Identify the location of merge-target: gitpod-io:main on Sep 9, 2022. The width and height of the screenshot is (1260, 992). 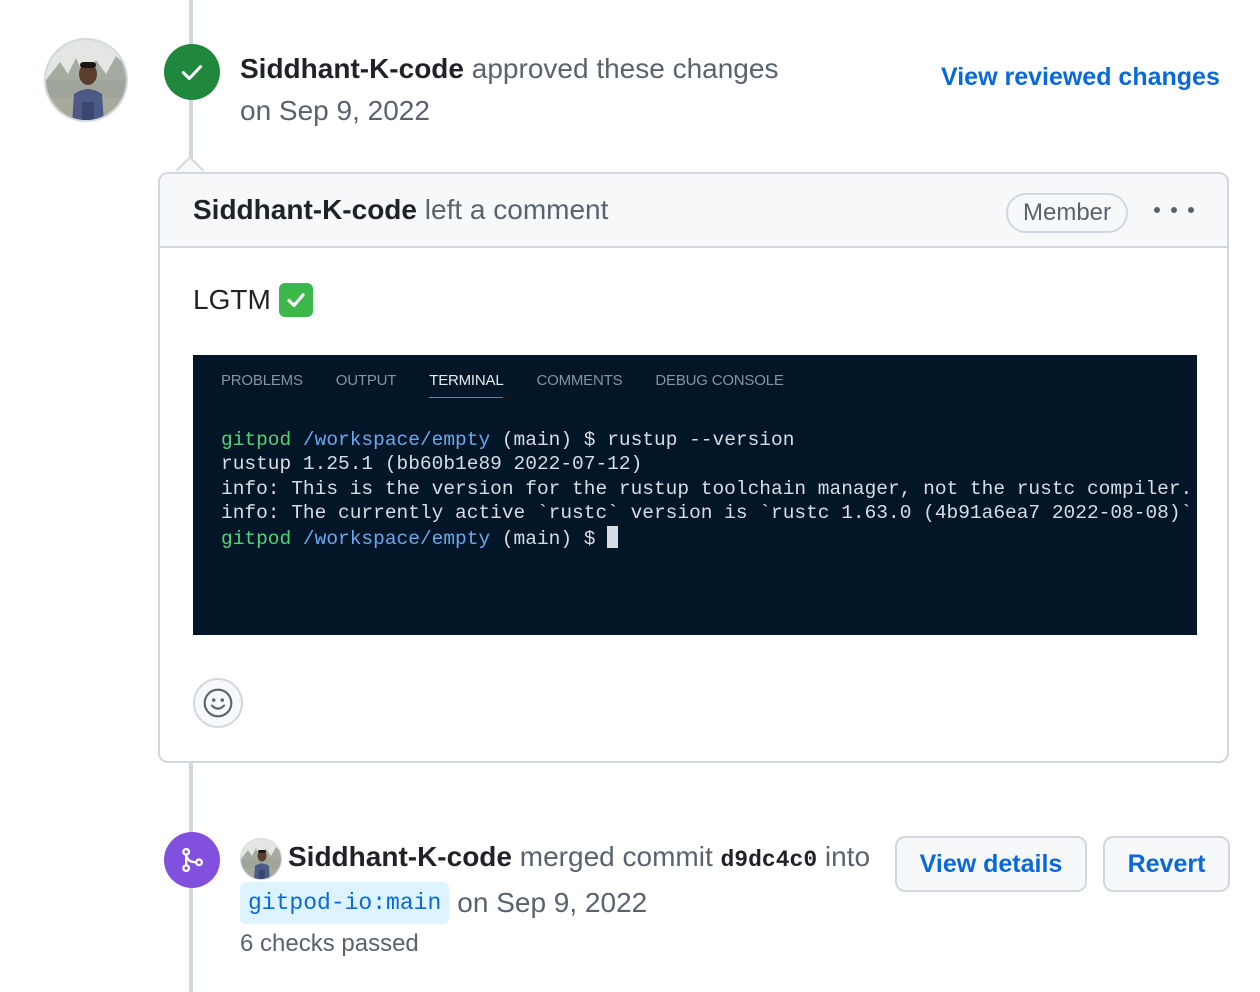
(443, 903).